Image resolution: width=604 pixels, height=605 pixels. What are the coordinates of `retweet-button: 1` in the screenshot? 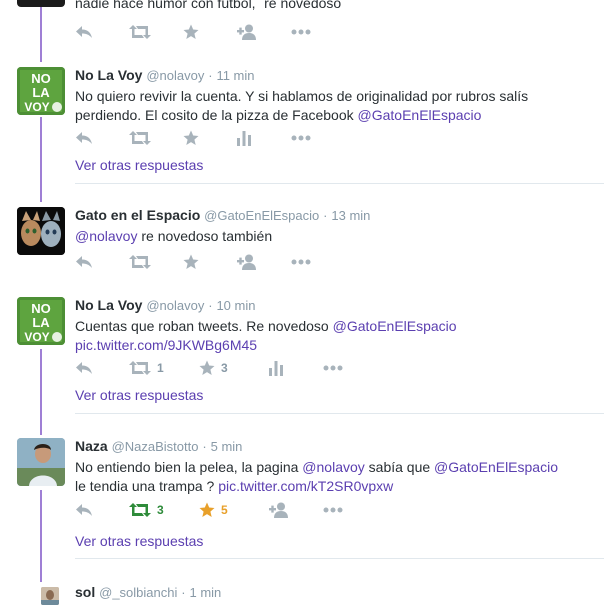 It's located at (164, 368).